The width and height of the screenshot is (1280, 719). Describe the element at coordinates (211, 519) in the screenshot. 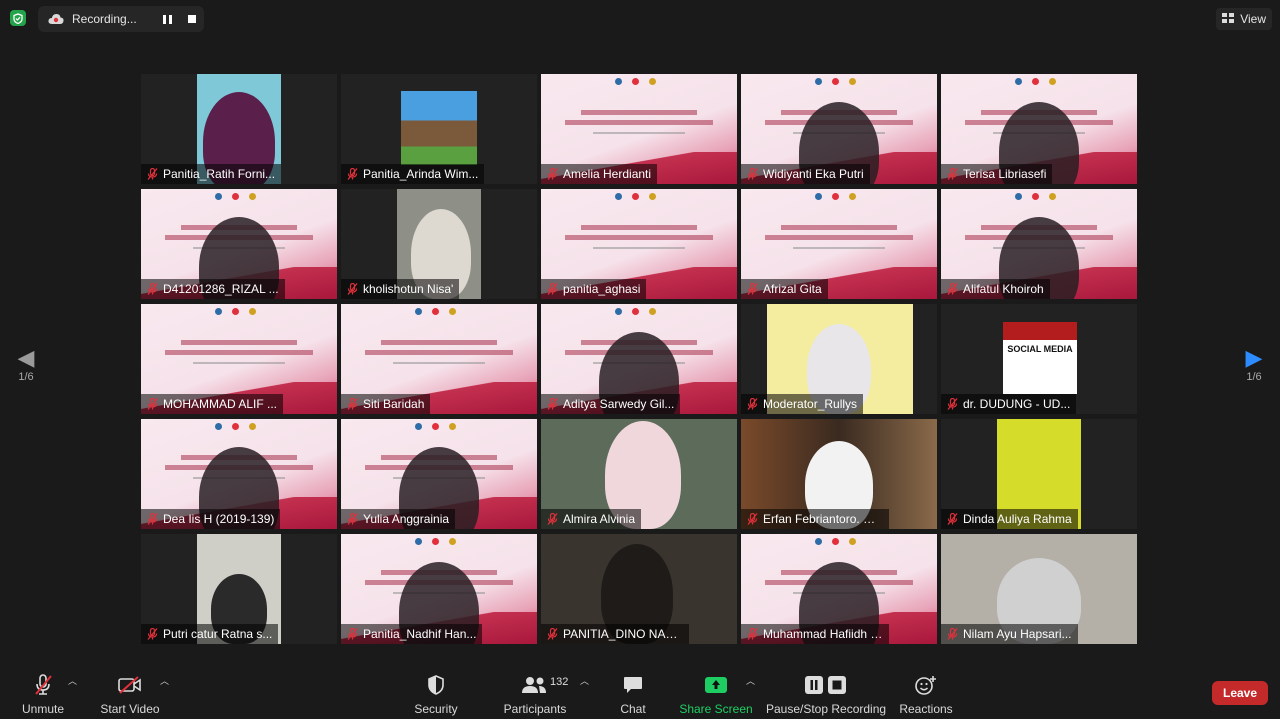

I see `participant-name-tag: Dea Iis H (2019-139)` at that location.